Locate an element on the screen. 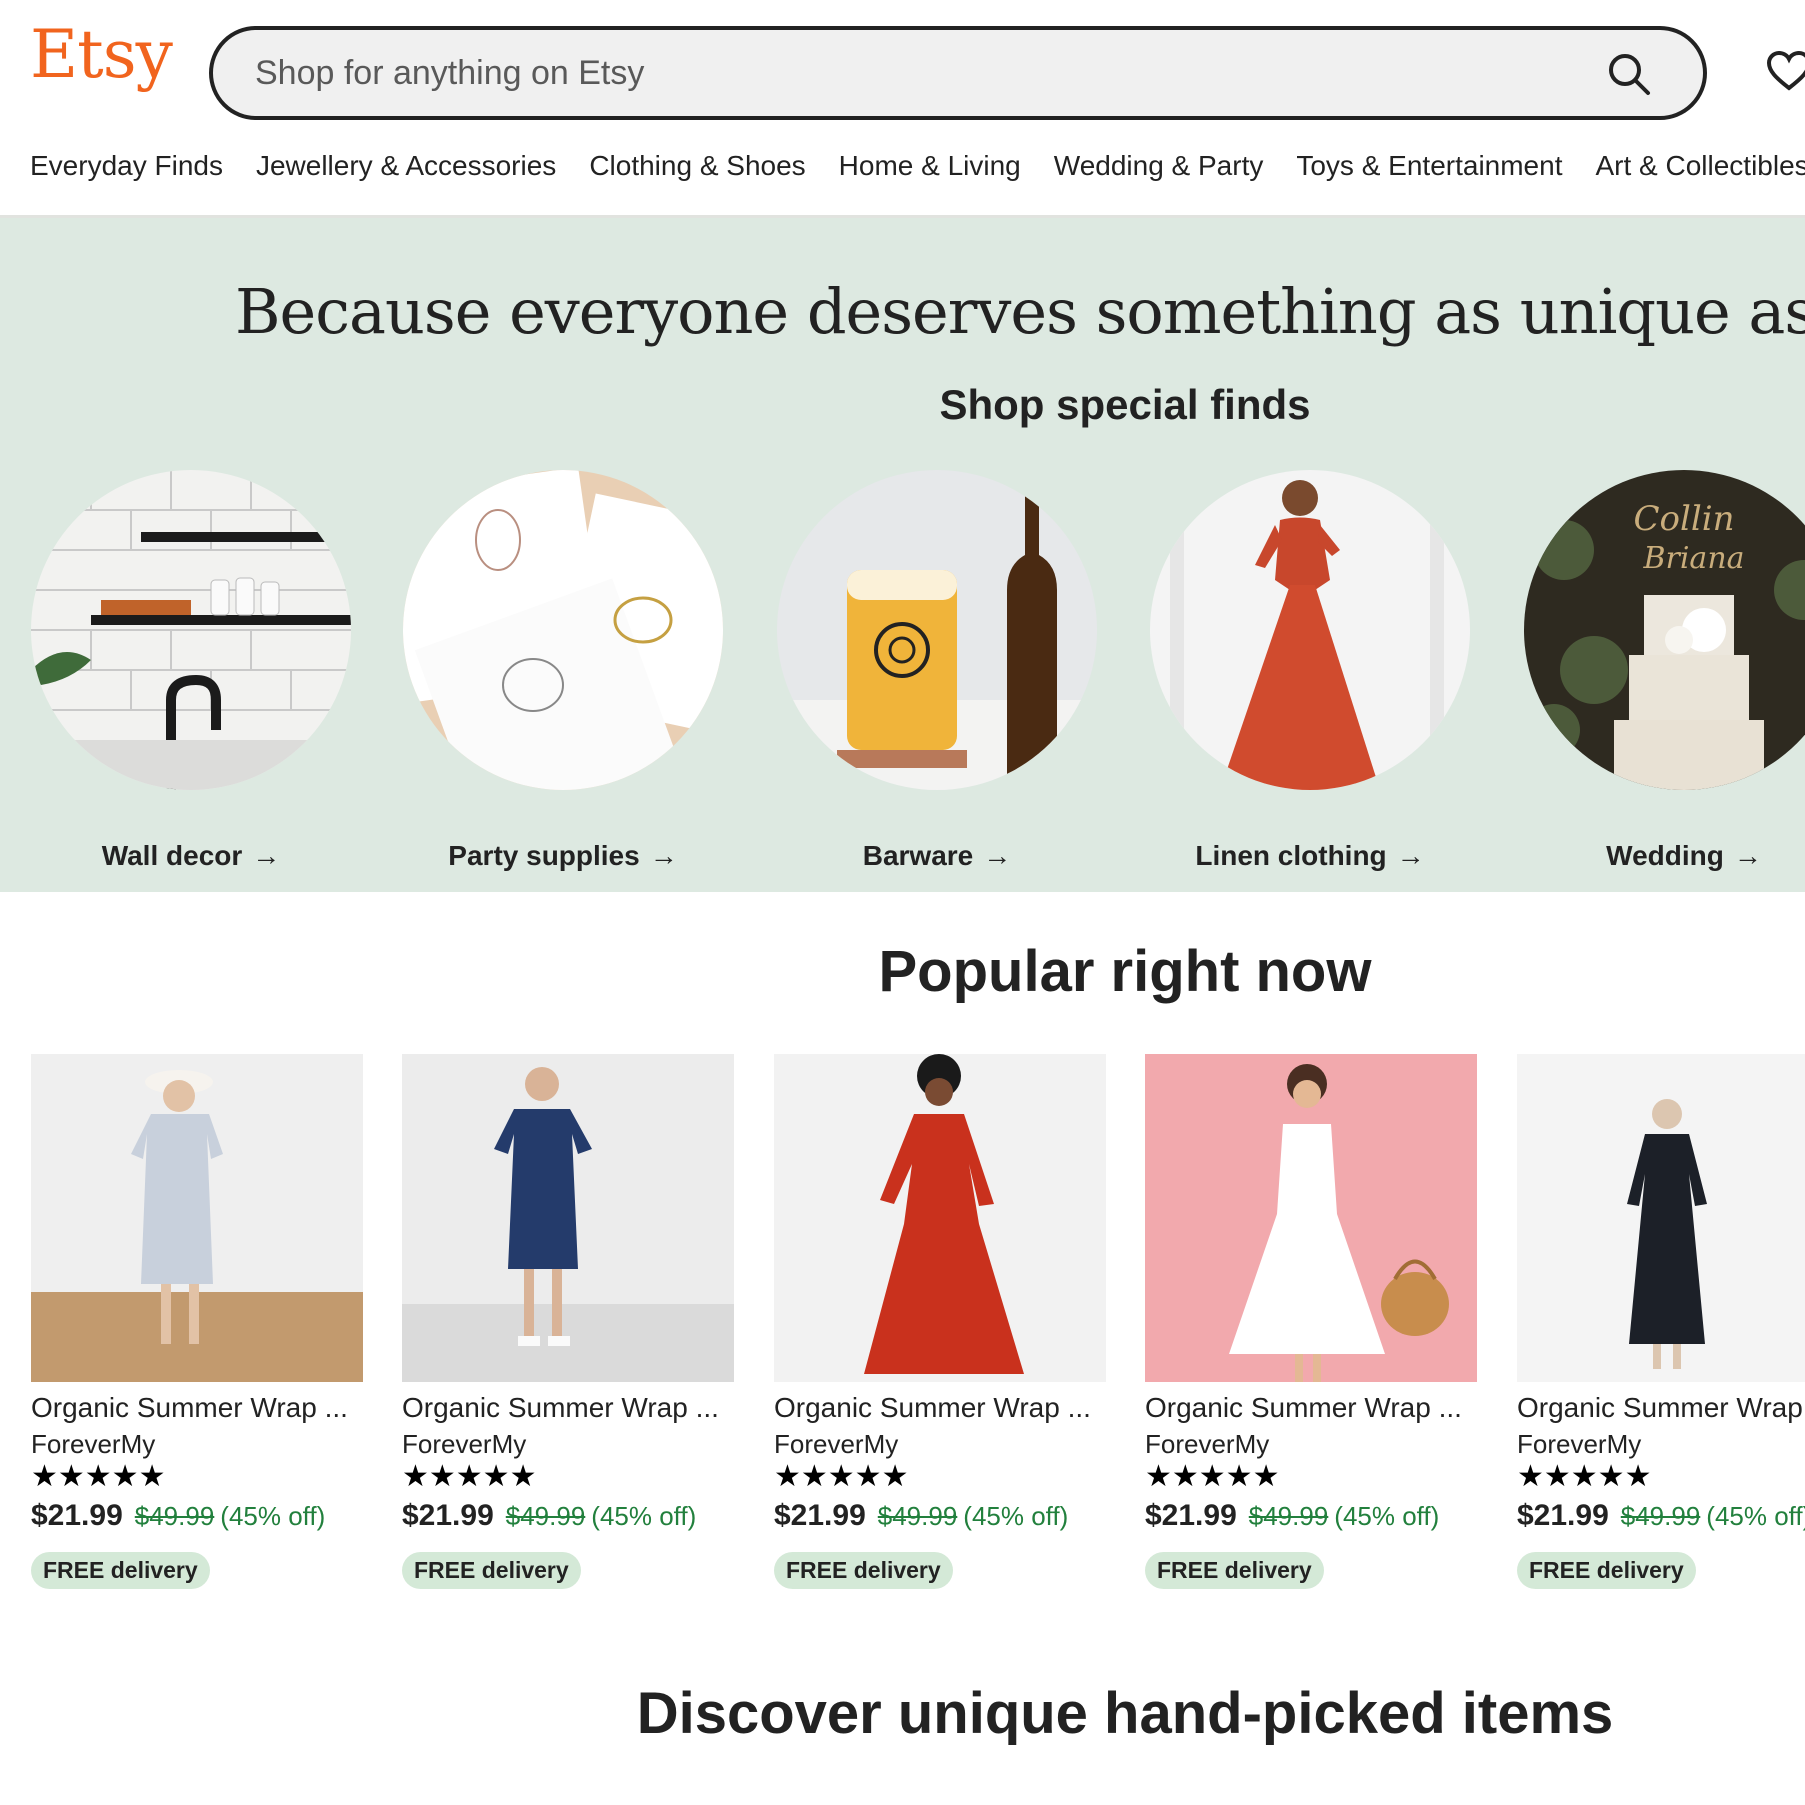 The width and height of the screenshot is (1805, 1805). category-label-wall-decor: Wall decor → is located at coordinates (195, 856).